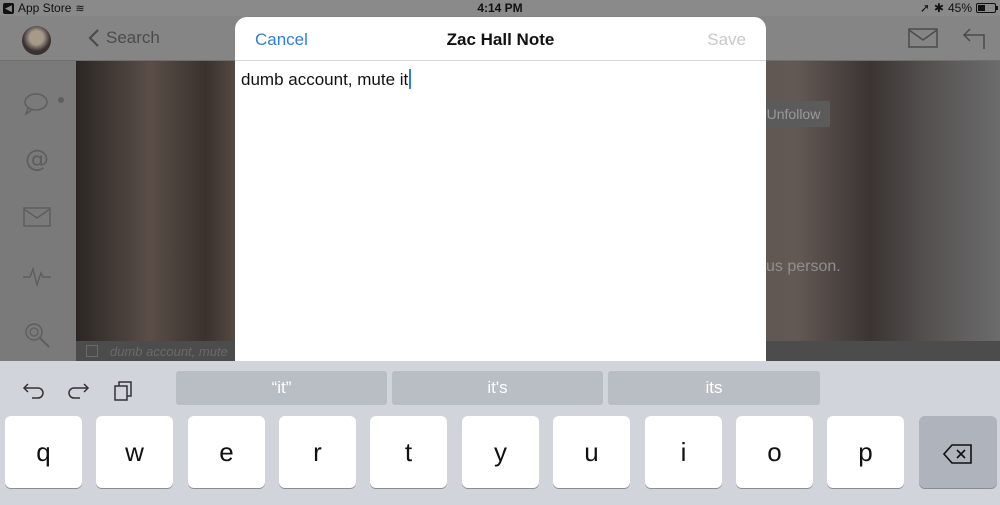 The image size is (1000, 505). I want to click on cancel-button: Cancel, so click(281, 40).